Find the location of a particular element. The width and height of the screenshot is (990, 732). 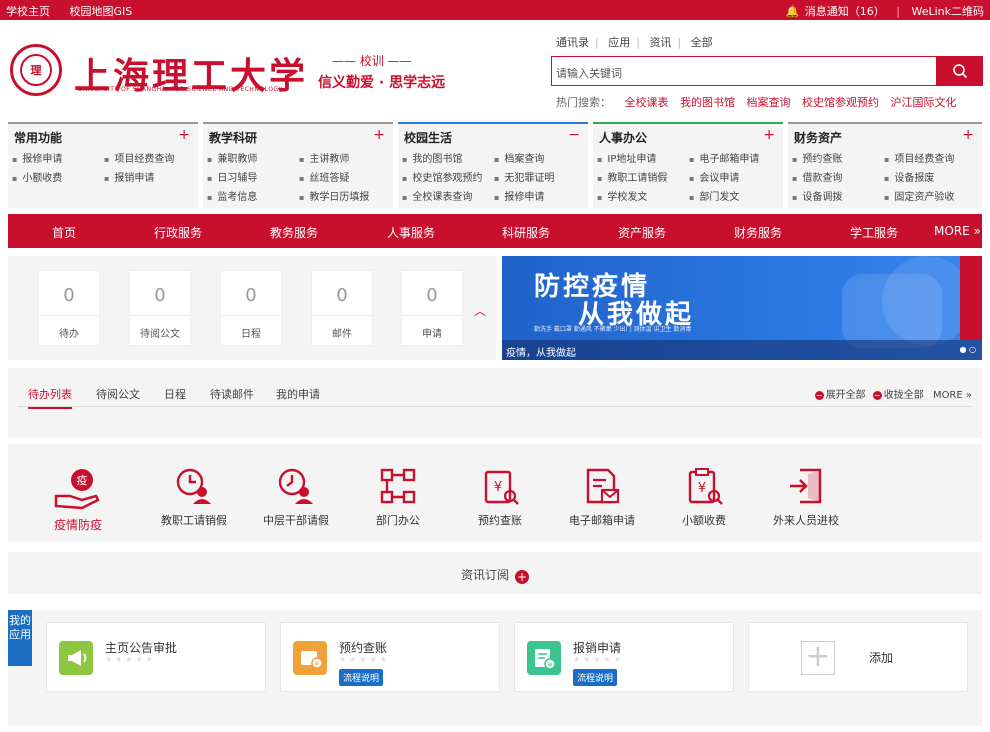

my-app-card: ¥ 报销申请 ★★★★★ 流程说明 is located at coordinates (624, 657).